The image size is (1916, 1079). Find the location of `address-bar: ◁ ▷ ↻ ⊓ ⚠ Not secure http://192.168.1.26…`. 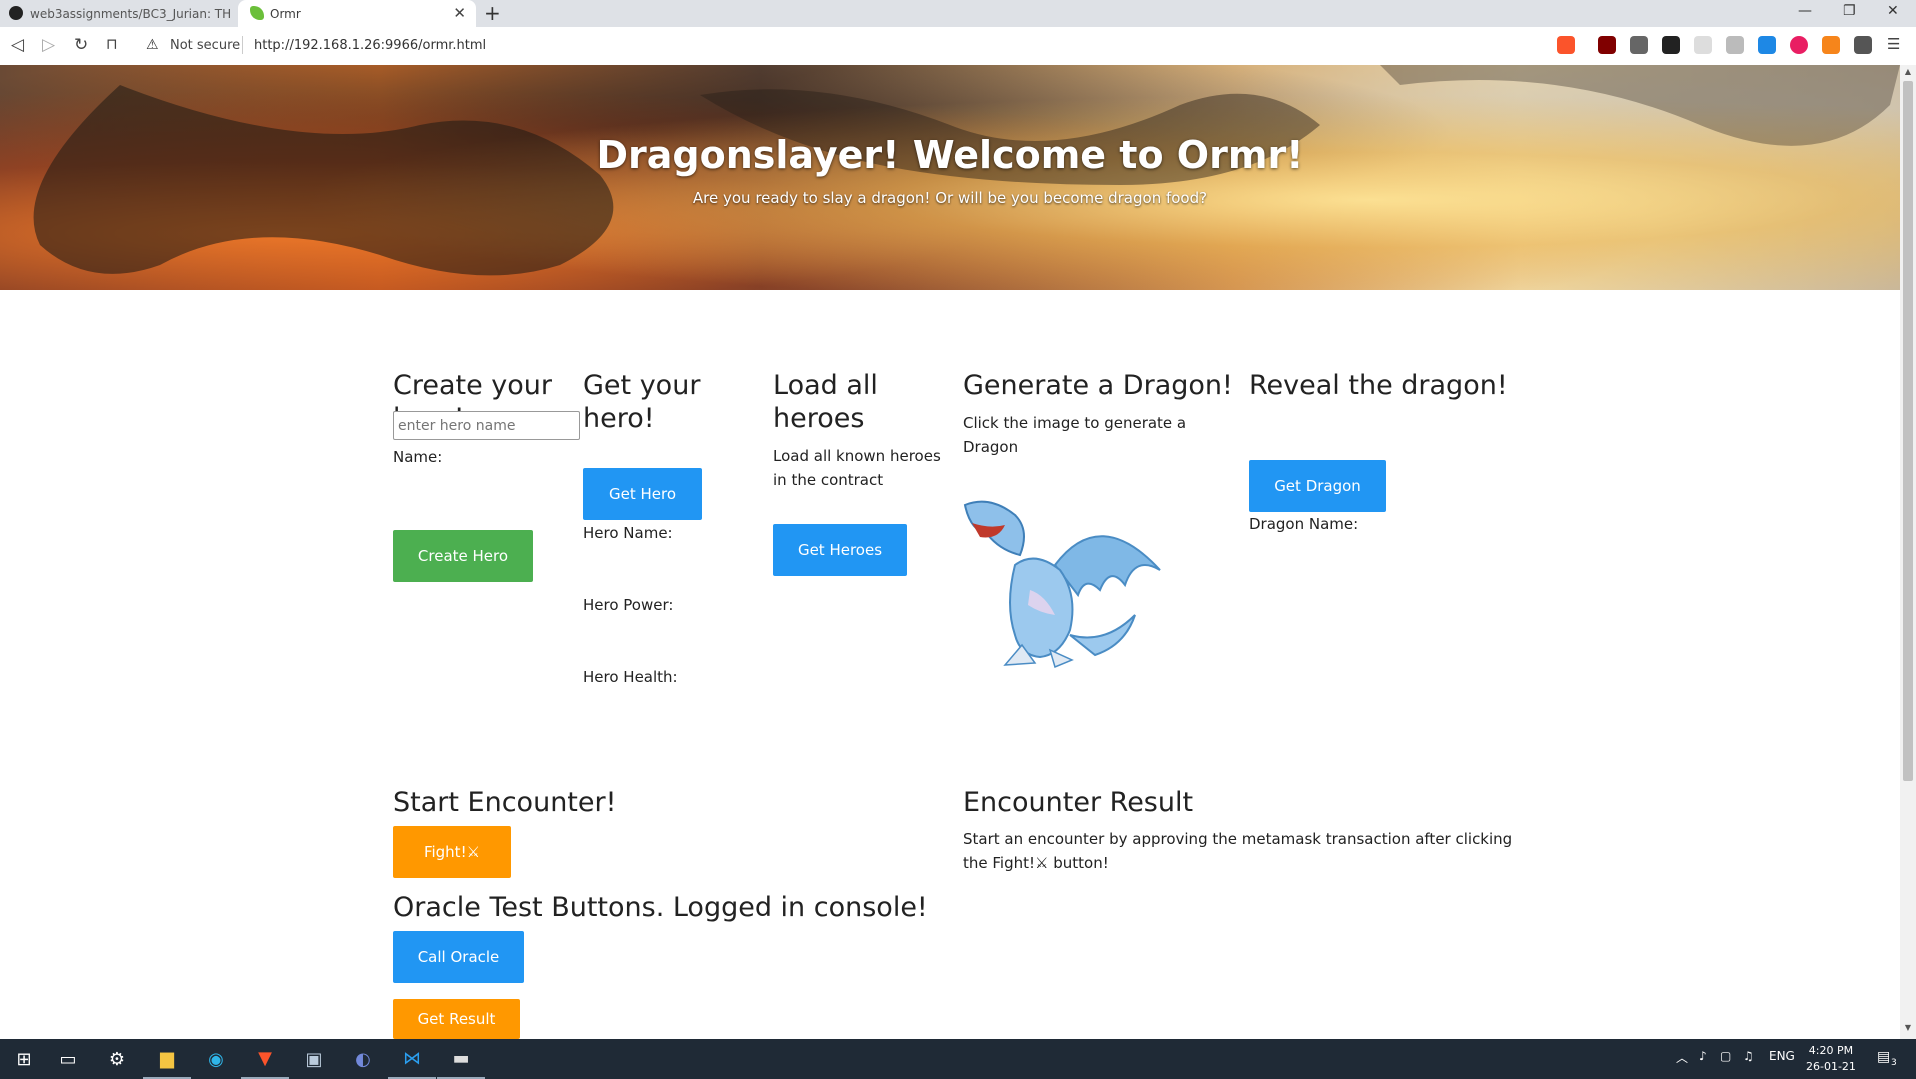

address-bar: ◁ ▷ ↻ ⊓ ⚠ Not secure http://192.168.1.26… is located at coordinates (958, 46).